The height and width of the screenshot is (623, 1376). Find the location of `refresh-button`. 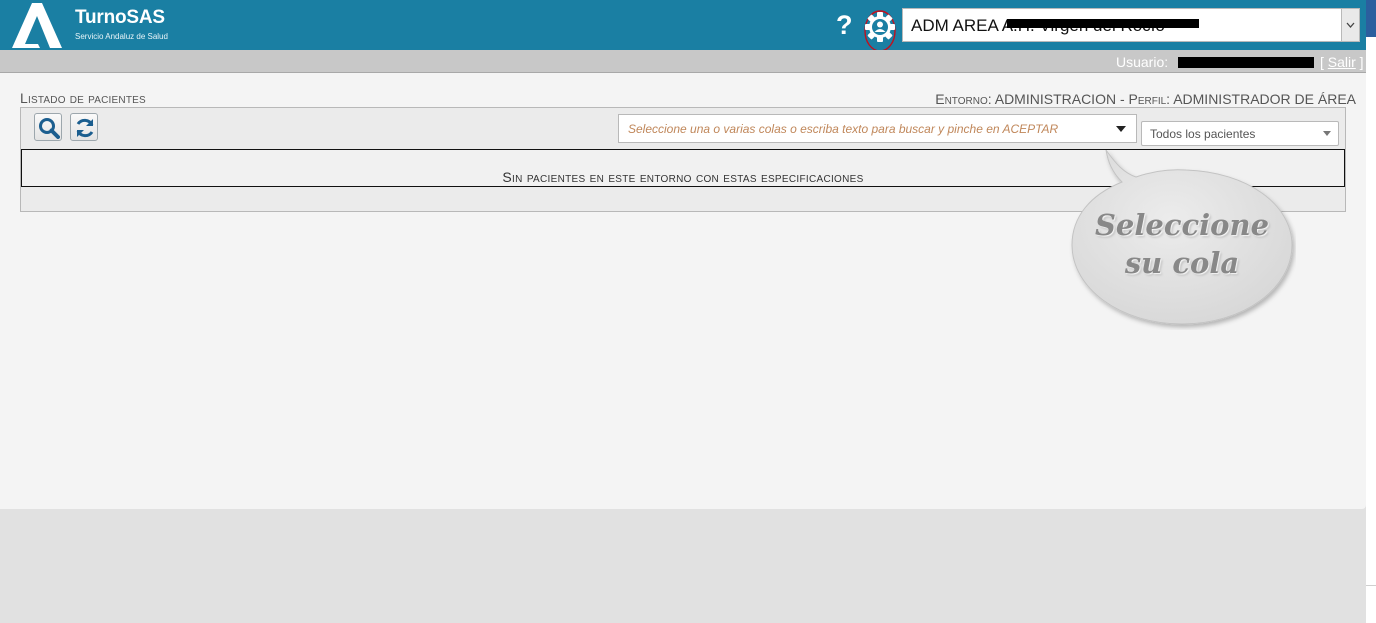

refresh-button is located at coordinates (84, 127).